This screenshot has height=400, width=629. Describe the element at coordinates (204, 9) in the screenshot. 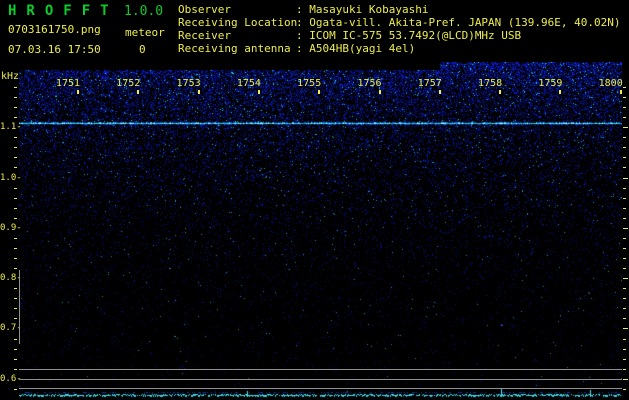

I see `info-label: Observer` at that location.